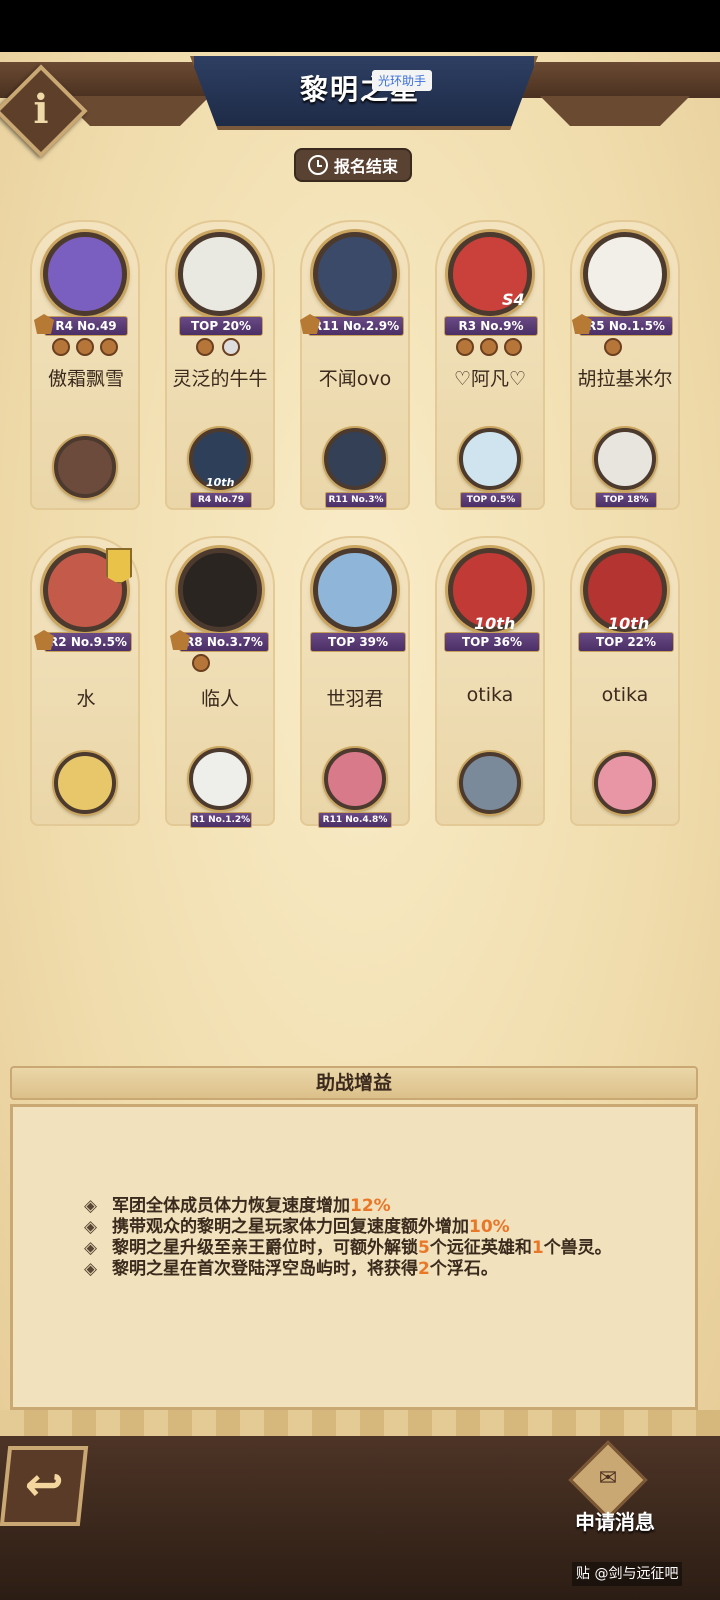  I want to click on back-button: ↩, so click(44, 1486).